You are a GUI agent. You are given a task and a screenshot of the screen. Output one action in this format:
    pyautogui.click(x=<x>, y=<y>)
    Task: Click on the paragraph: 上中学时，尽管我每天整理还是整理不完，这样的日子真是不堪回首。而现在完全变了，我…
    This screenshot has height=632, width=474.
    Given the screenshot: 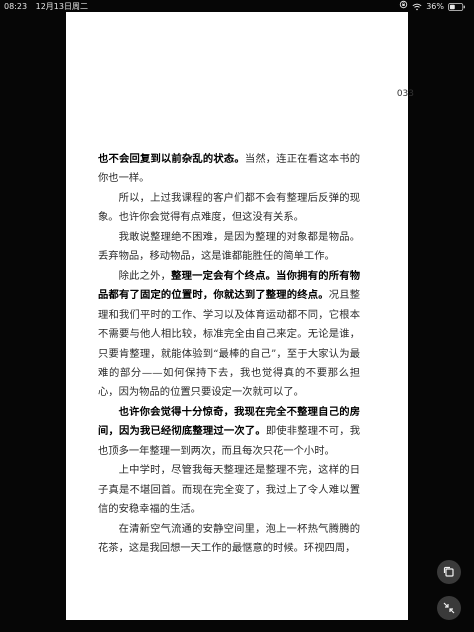 What is the action you would take?
    pyautogui.click(x=229, y=490)
    